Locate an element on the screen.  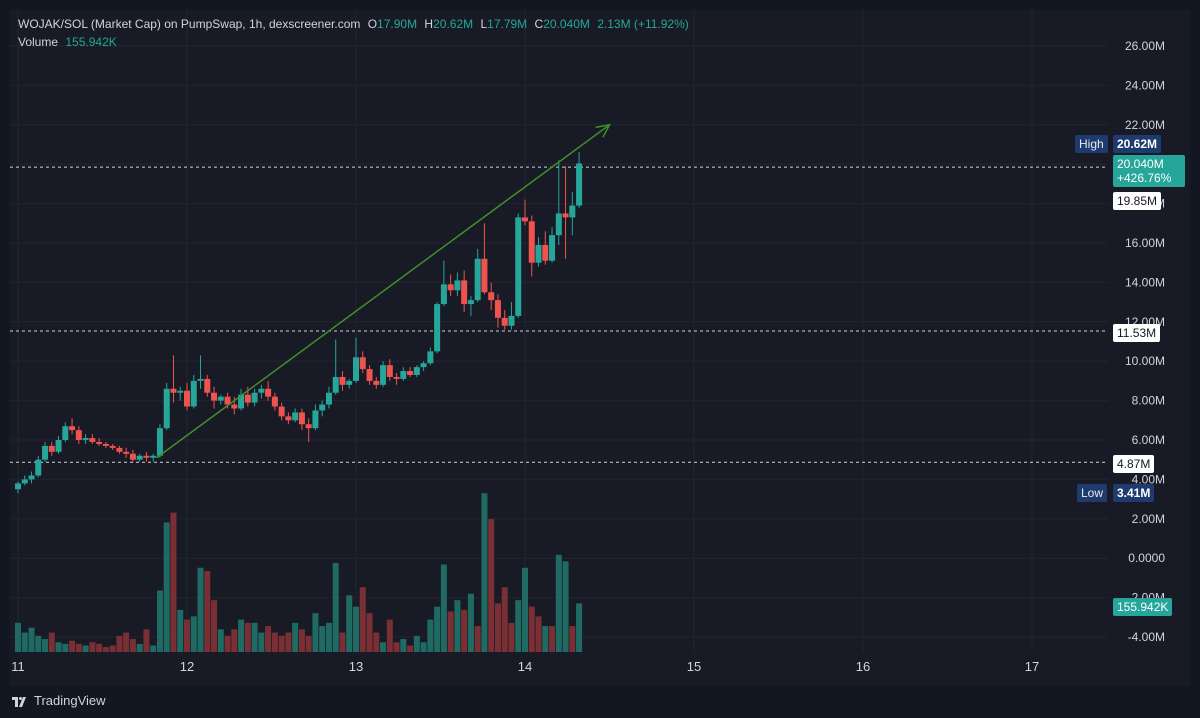
time-tick-label: 15 is located at coordinates (694, 666).